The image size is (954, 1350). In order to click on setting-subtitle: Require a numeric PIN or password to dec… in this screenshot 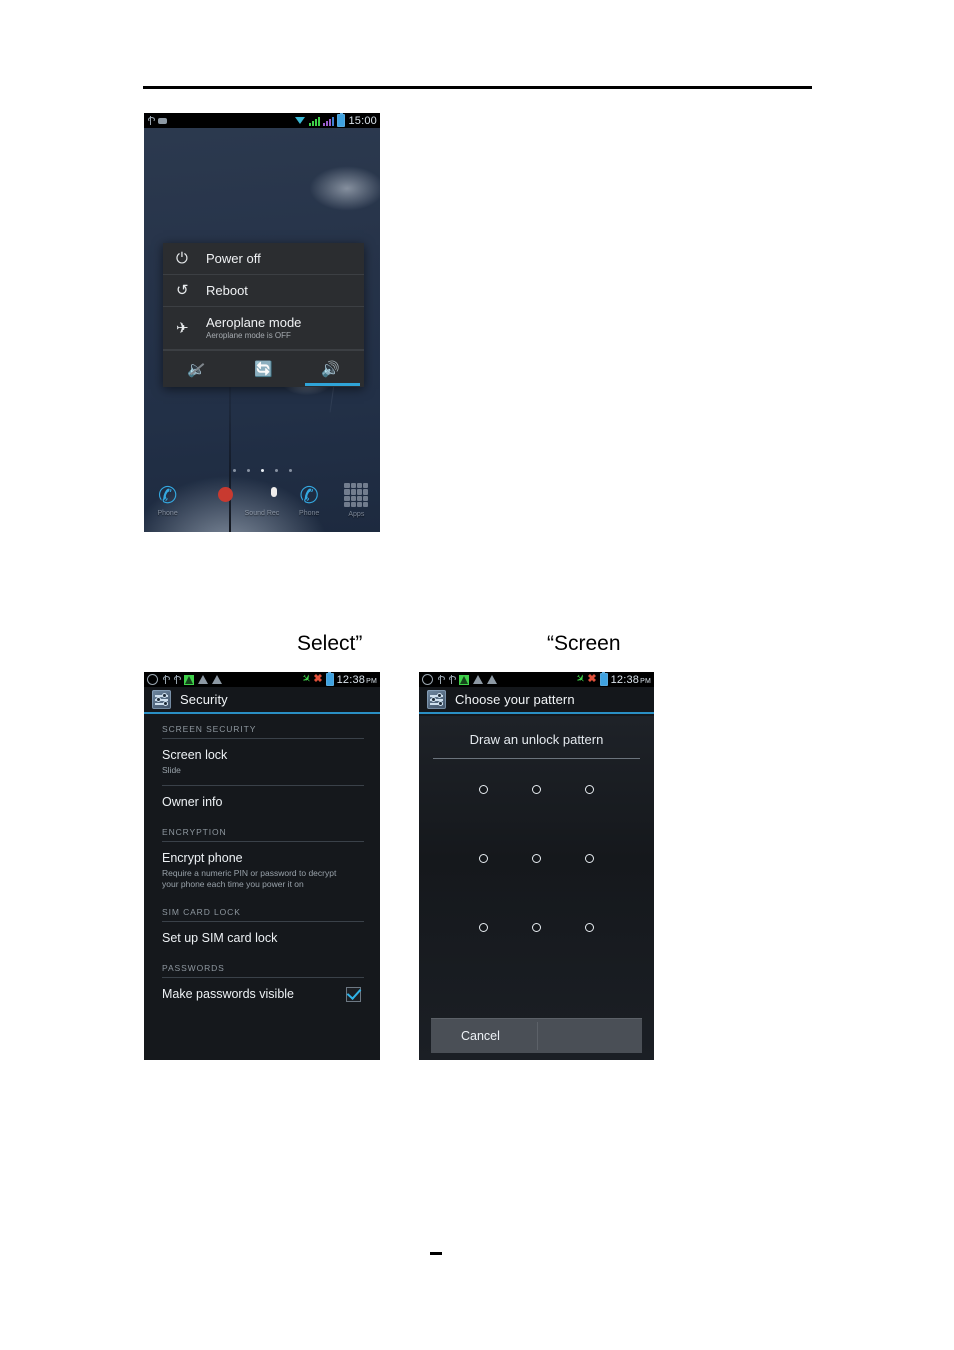, I will do `click(249, 878)`.